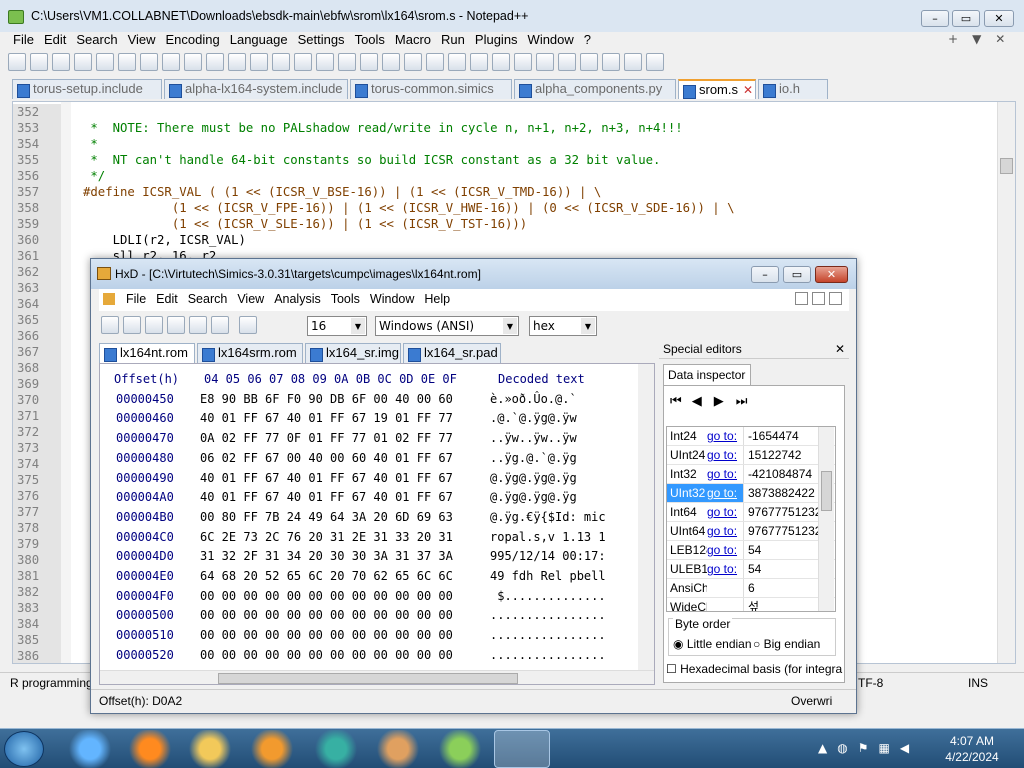 This screenshot has width=1024, height=768. I want to click on tab-alpha-components: alpha_components.py, so click(595, 89).